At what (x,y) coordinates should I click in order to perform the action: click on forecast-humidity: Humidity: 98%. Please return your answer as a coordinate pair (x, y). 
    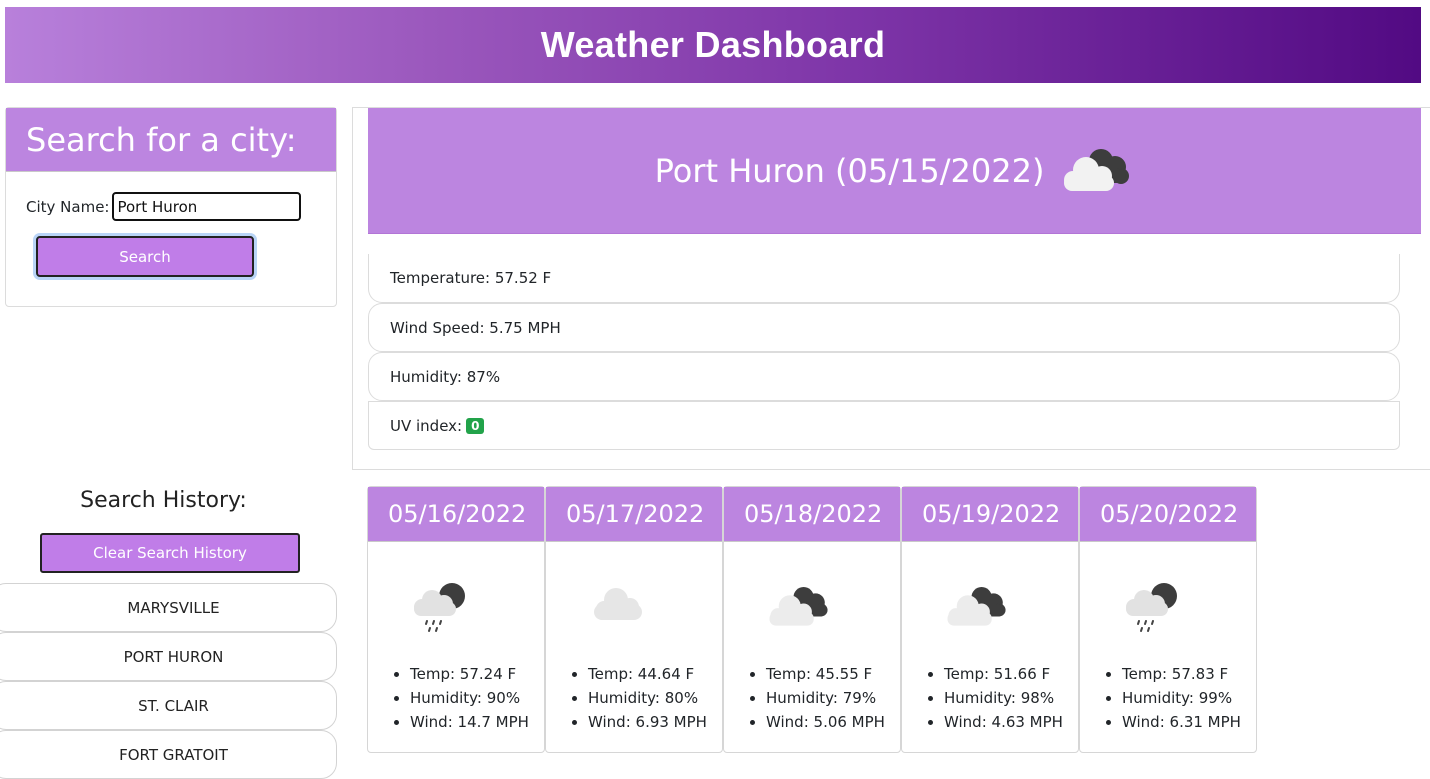
    Looking at the image, I should click on (1003, 698).